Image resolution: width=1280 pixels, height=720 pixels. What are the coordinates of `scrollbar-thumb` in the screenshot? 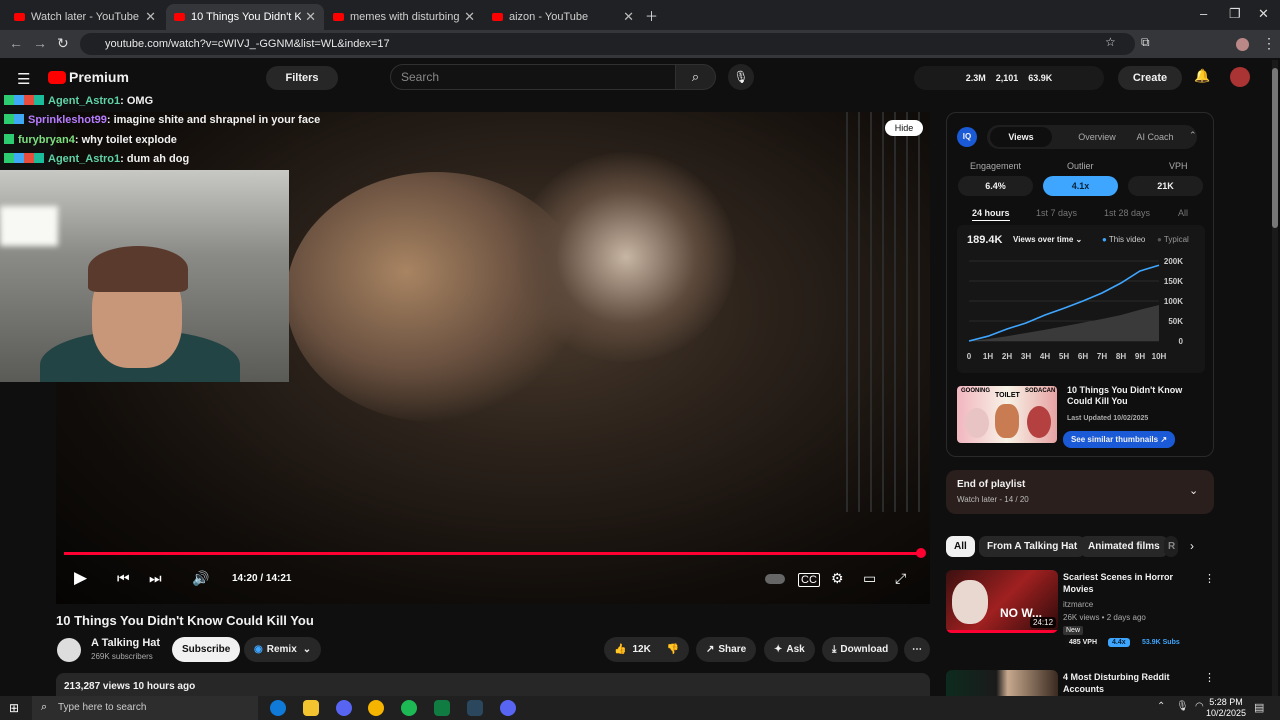 It's located at (1275, 148).